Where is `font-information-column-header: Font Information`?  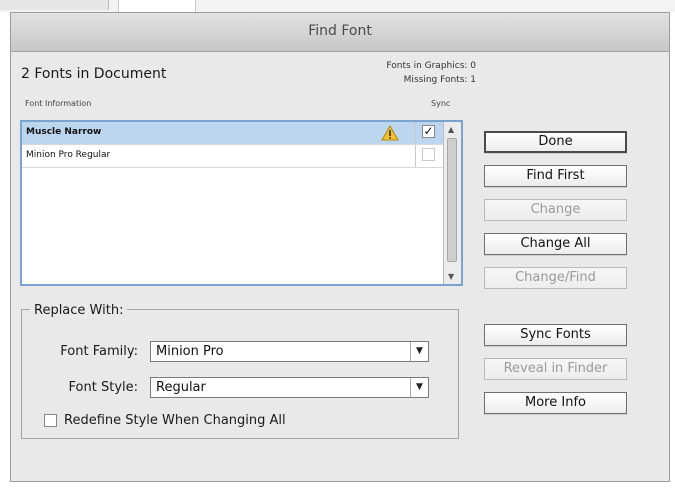
font-information-column-header: Font Information is located at coordinates (58, 103).